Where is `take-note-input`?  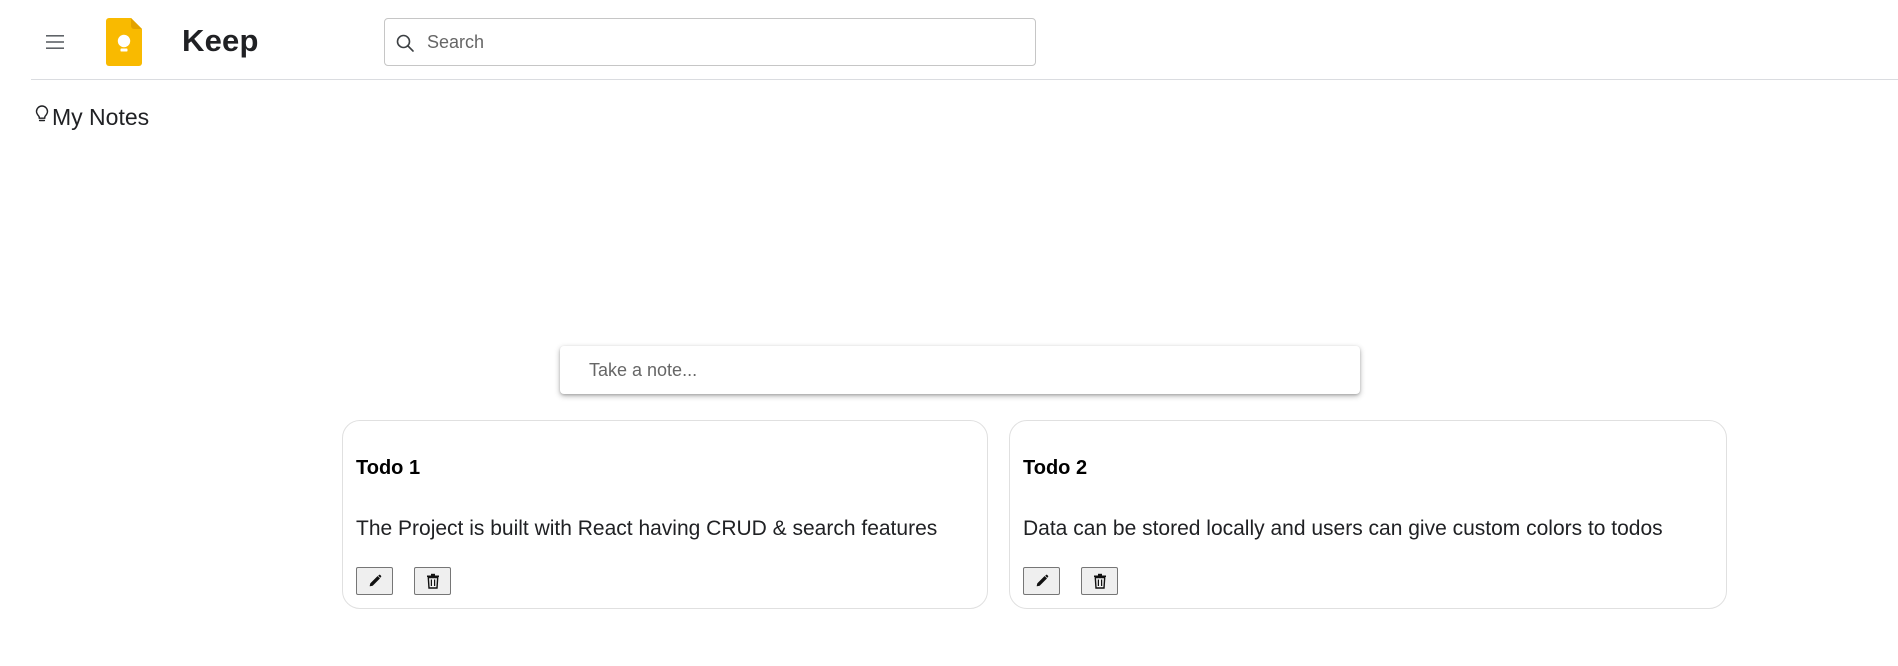
take-note-input is located at coordinates (957, 370).